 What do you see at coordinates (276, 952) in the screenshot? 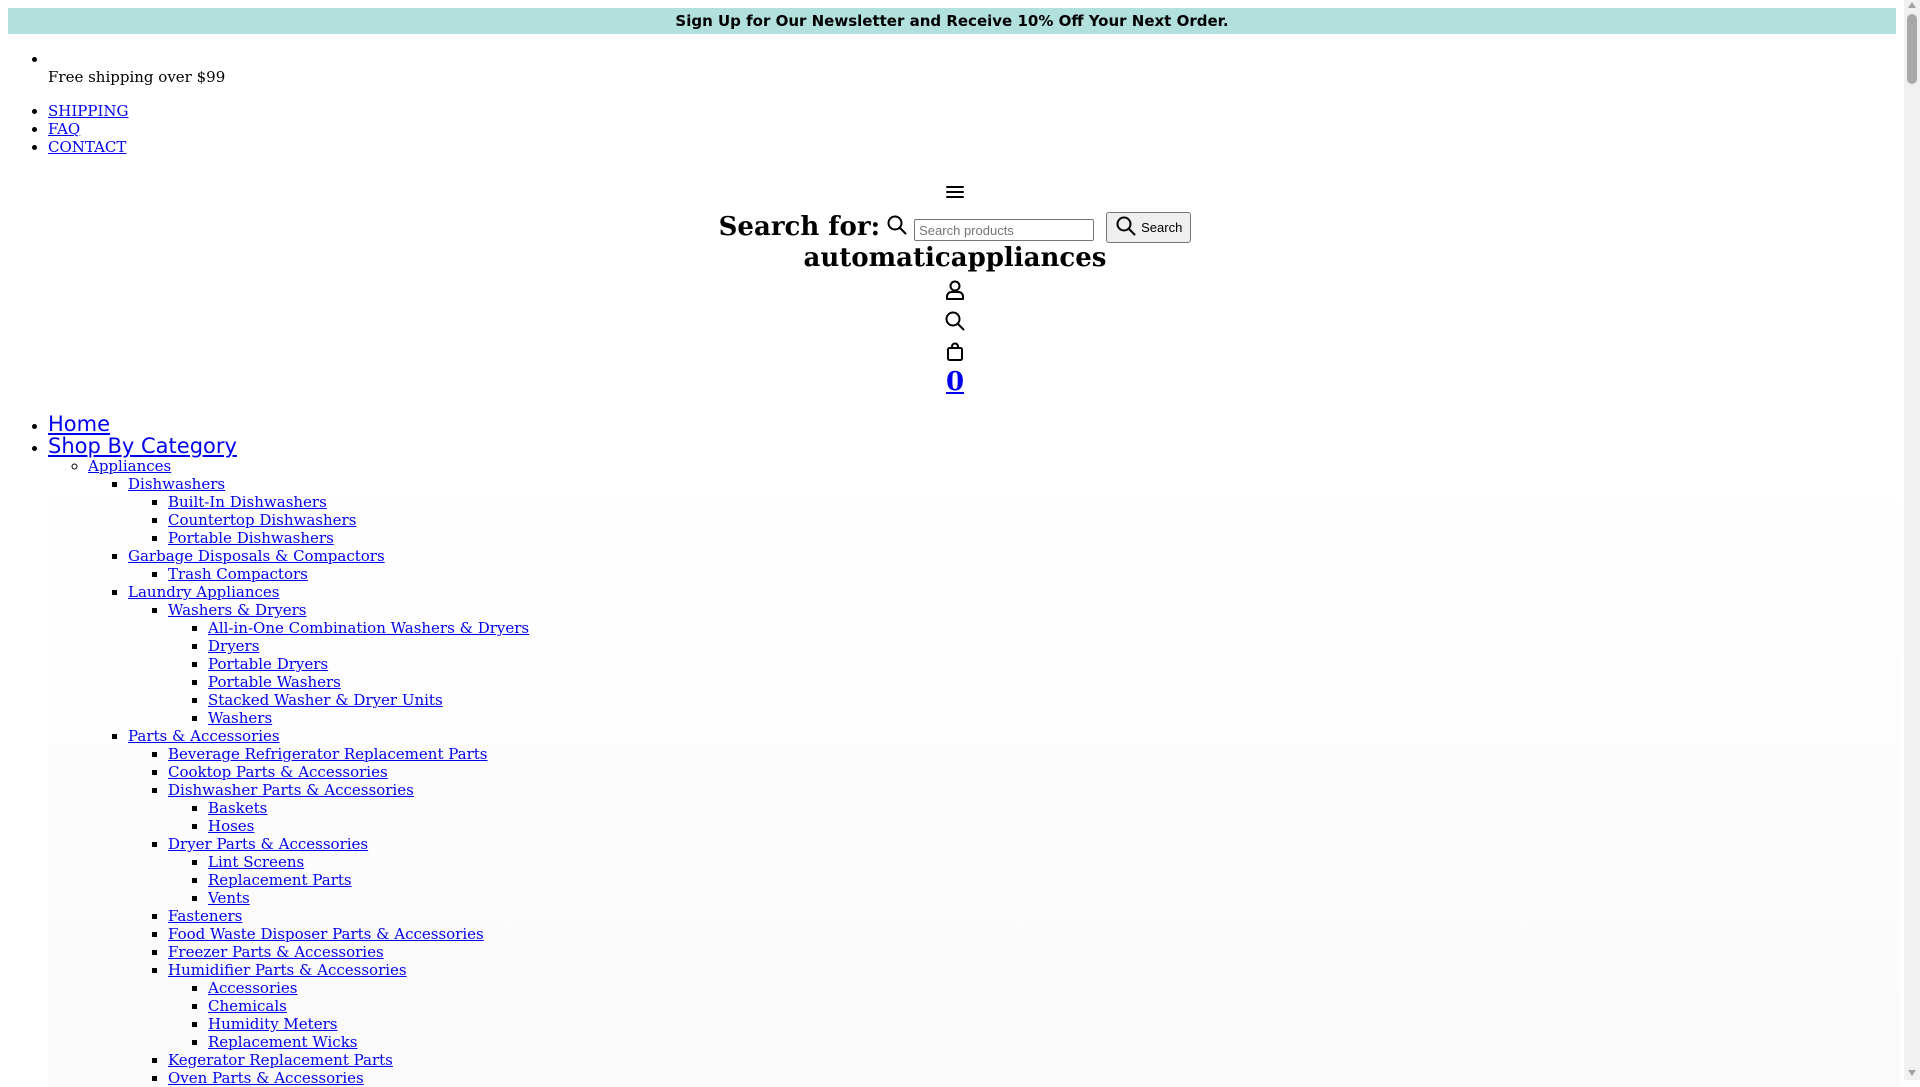
I see `category-link: Freezer Parts & Accessories` at bounding box center [276, 952].